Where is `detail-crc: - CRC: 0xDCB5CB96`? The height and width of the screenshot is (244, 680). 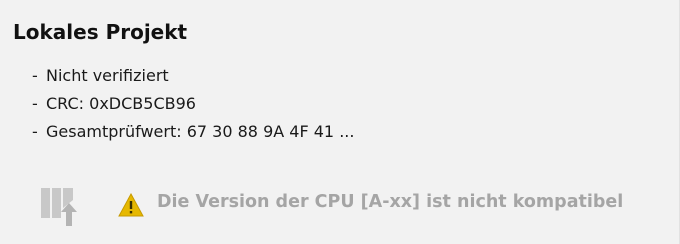 detail-crc: - CRC: 0xDCB5CB96 is located at coordinates (193, 104).